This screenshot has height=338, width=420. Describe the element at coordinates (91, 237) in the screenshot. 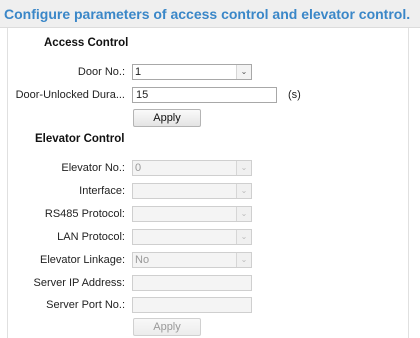

I see `lan-protocol-label: LAN Protocol:` at that location.